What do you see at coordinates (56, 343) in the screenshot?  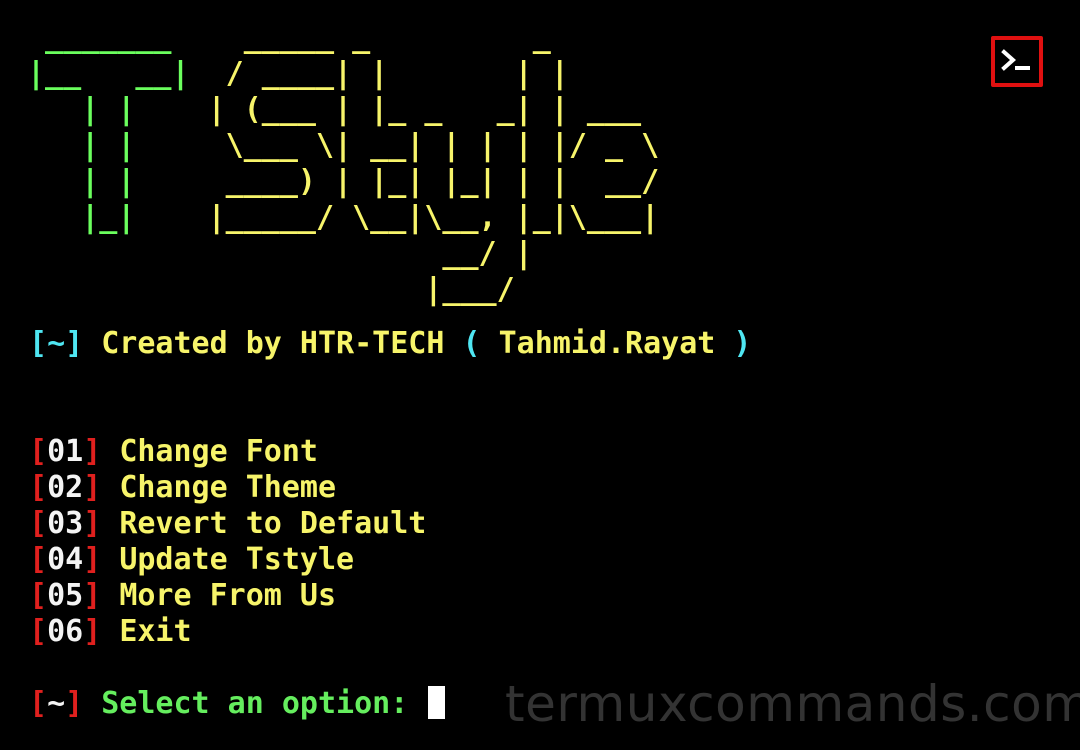 I see `credit-tilde: ~` at bounding box center [56, 343].